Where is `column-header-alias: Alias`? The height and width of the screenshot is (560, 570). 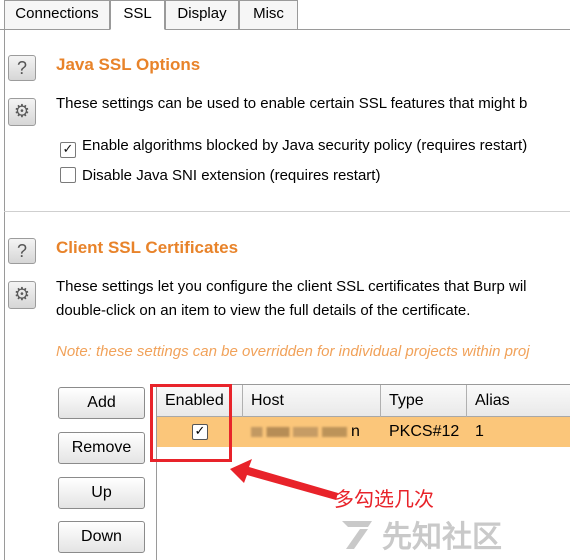 column-header-alias: Alias is located at coordinates (518, 401).